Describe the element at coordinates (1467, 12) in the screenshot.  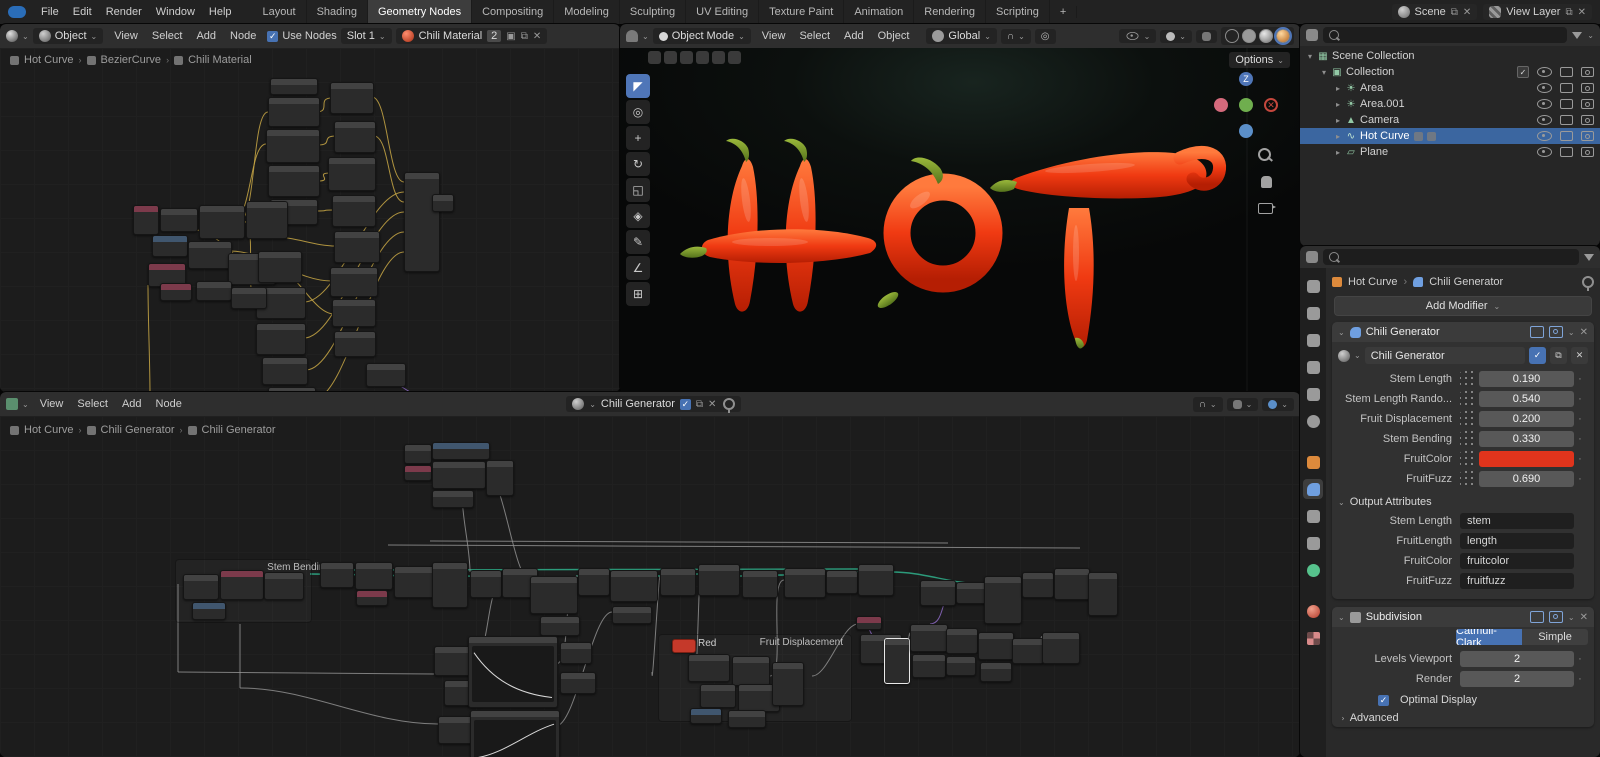
I see `scene-unlink-icon: ✕` at that location.